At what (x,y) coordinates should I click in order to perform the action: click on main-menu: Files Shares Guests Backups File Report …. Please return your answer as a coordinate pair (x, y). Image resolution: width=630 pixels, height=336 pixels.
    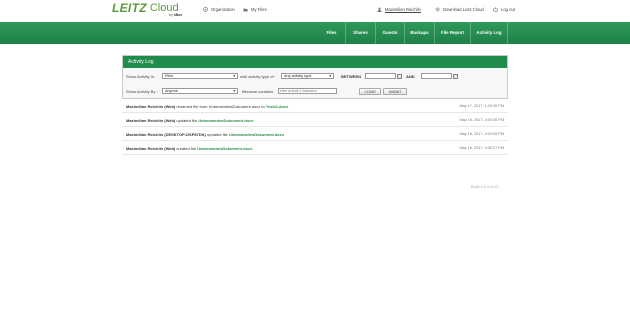
    Looking at the image, I should click on (315, 33).